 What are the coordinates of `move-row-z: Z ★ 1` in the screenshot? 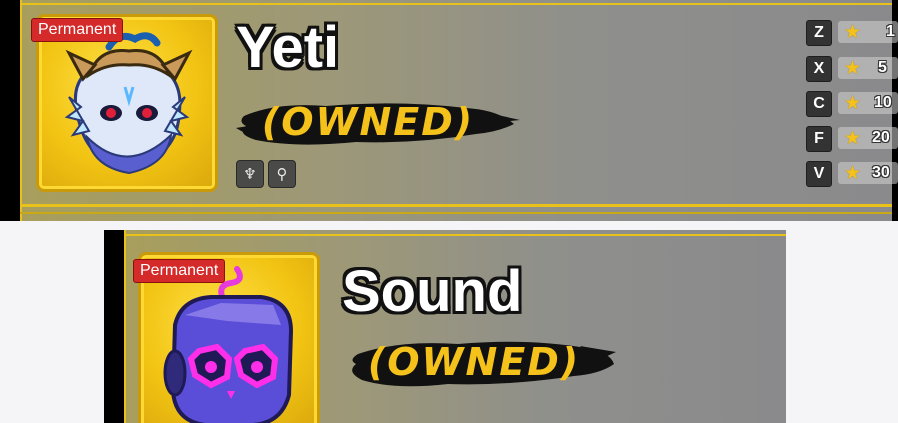 It's located at (852, 34).